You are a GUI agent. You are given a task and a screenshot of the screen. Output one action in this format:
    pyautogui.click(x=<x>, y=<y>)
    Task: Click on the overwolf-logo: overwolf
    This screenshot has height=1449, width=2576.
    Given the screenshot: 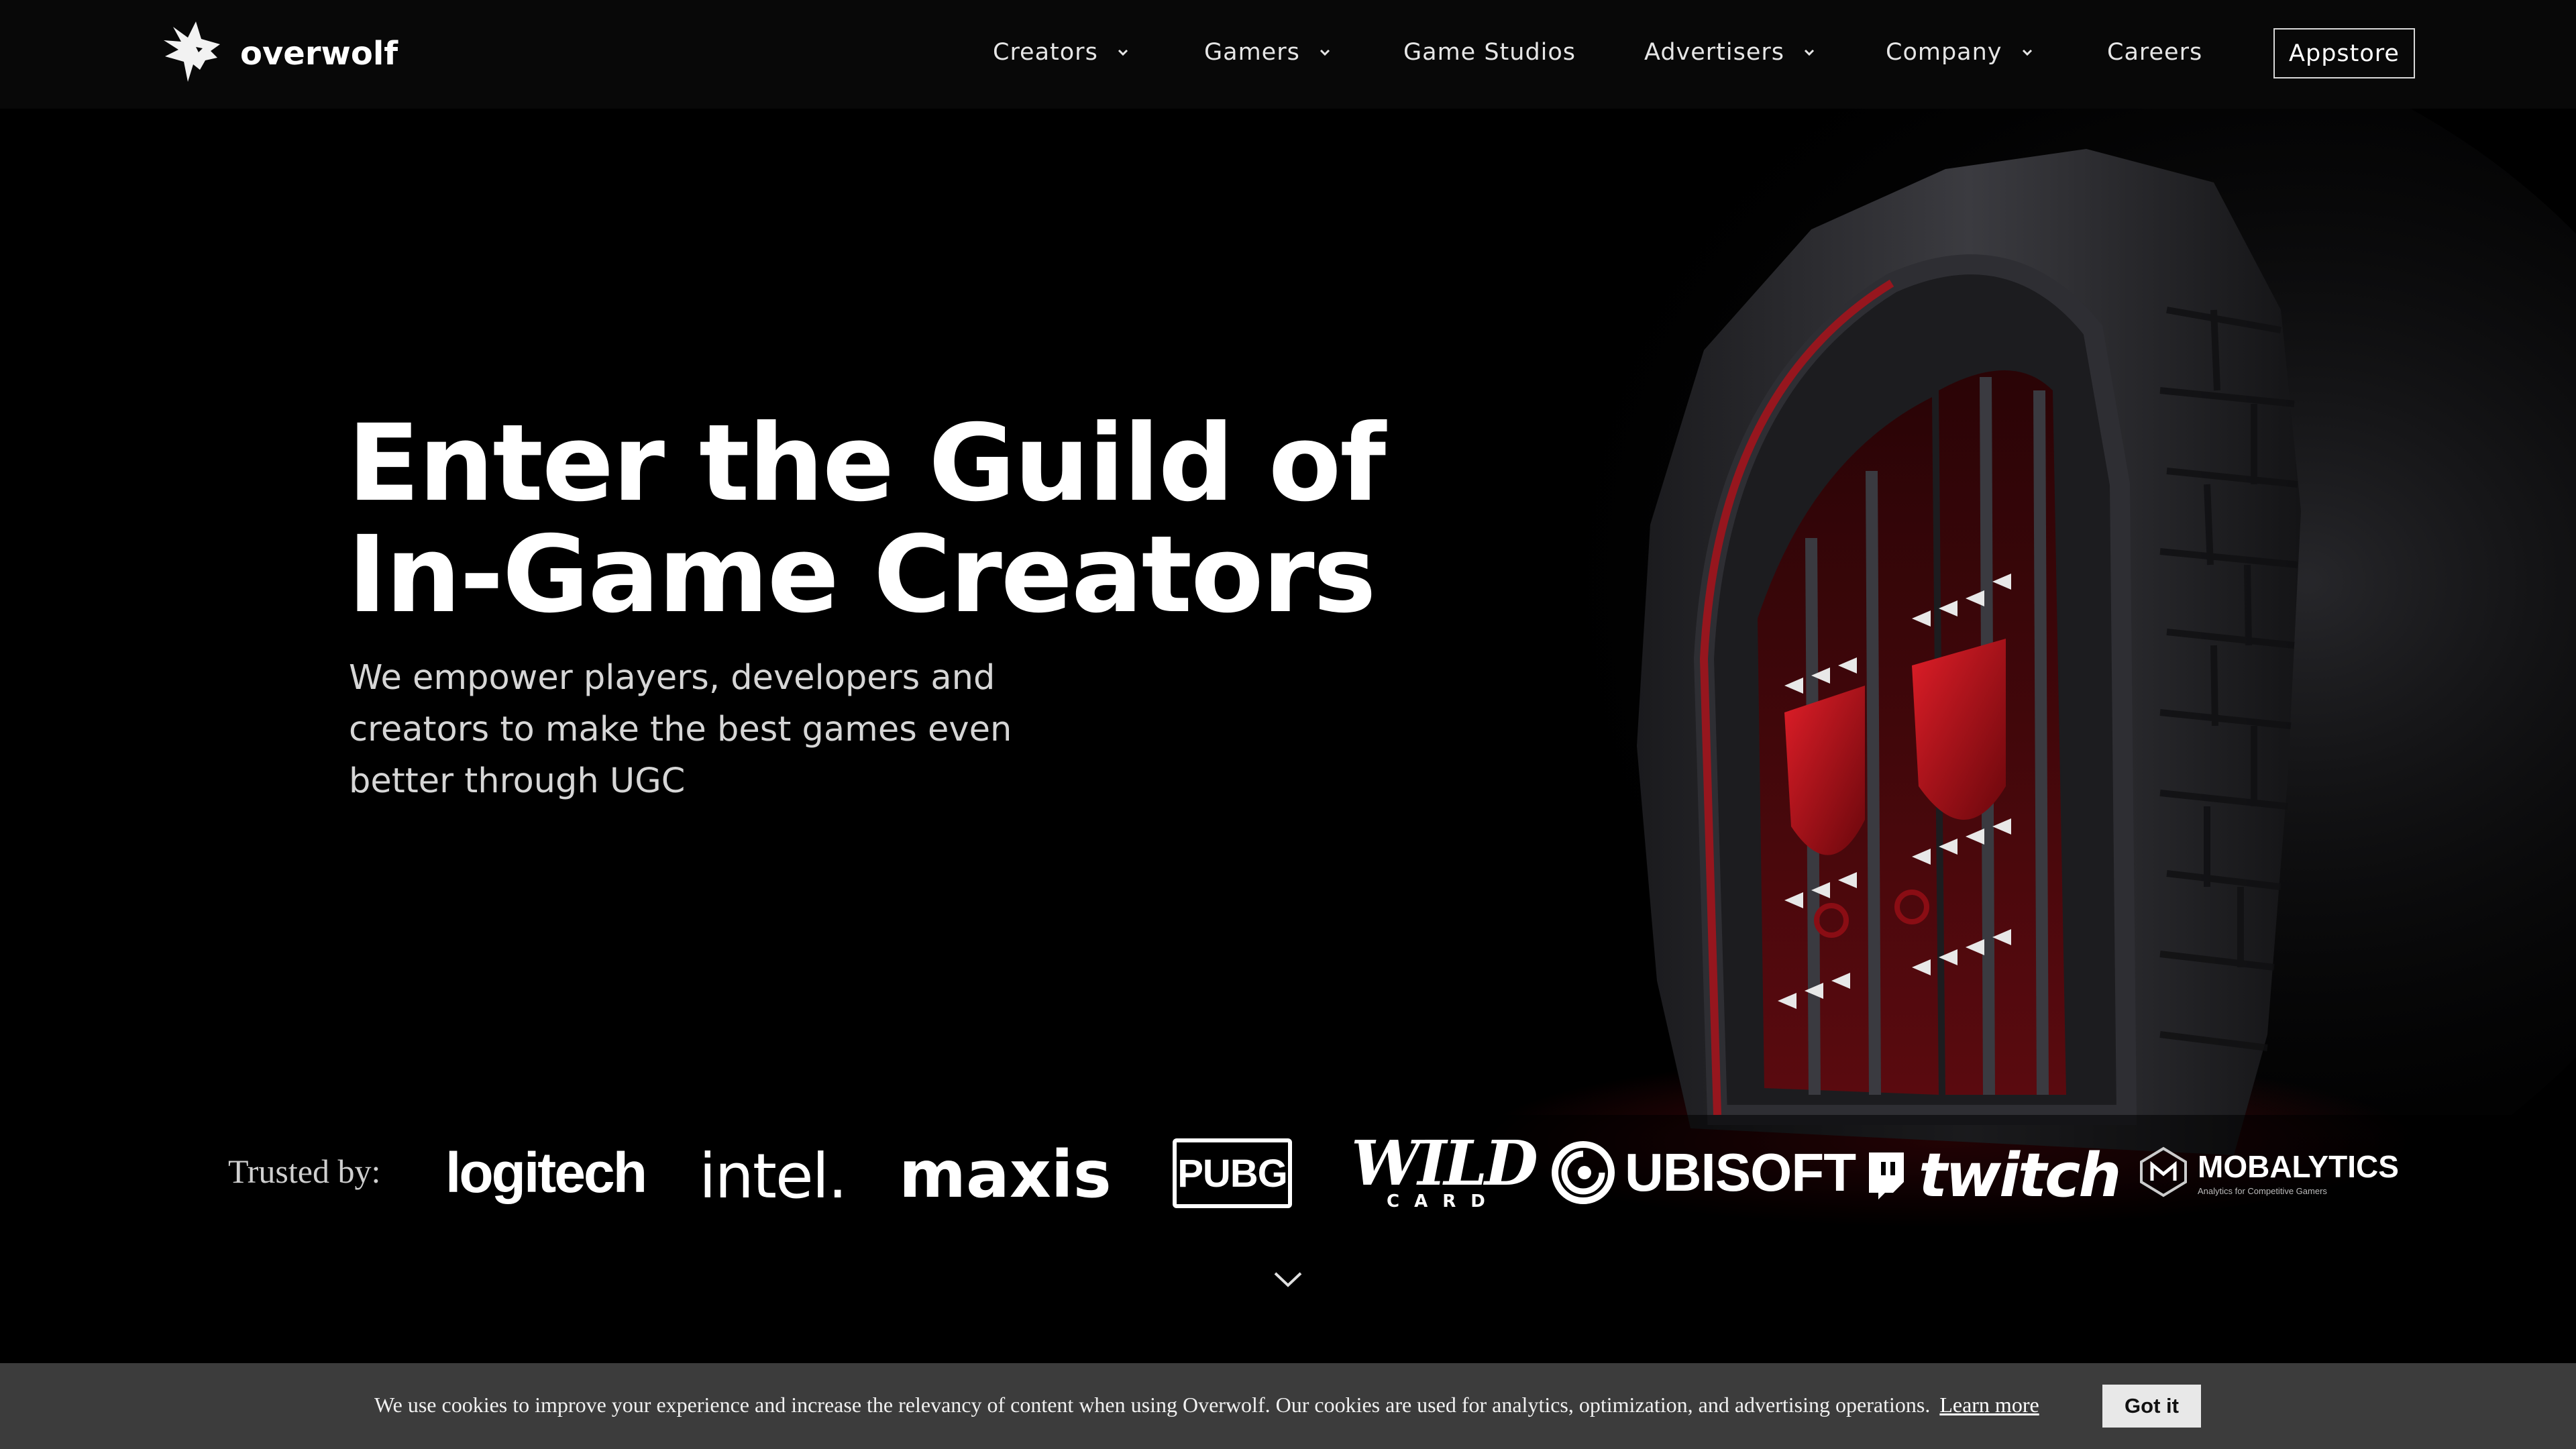 What is the action you would take?
    pyautogui.click(x=279, y=53)
    